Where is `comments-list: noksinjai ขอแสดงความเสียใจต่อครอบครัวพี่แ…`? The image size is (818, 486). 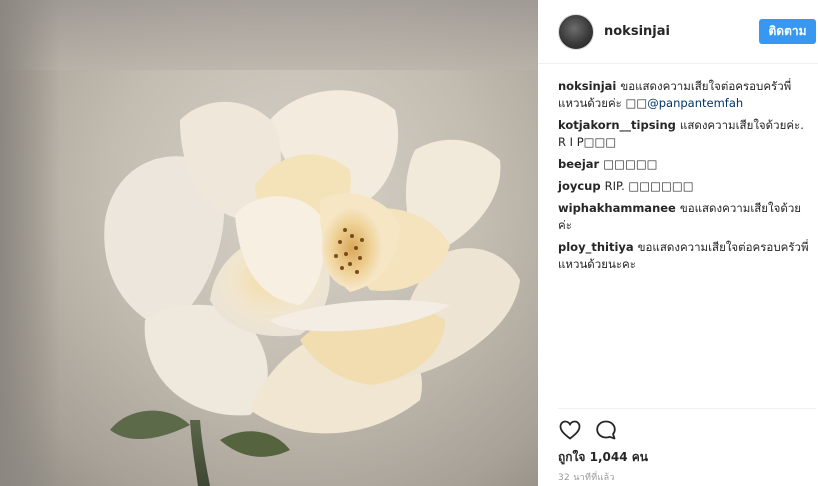
comments-list: noksinjai ขอแสดงความเสียใจต่อครอบครัวพี่แ… is located at coordinates (686, 178).